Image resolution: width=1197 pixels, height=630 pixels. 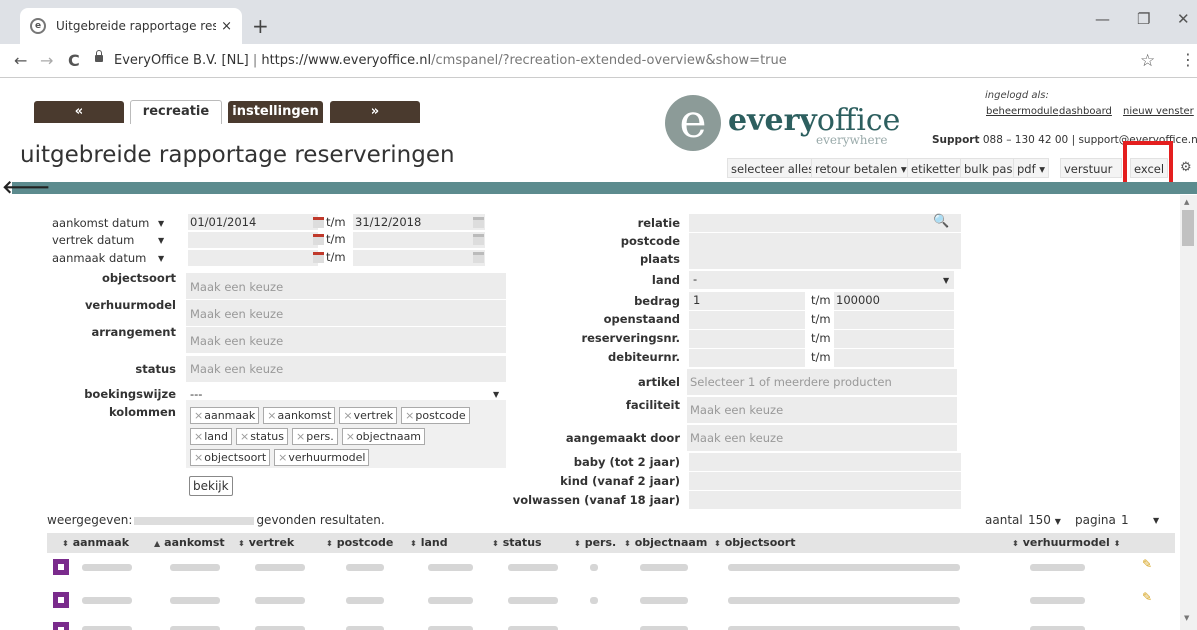 What do you see at coordinates (262, 436) in the screenshot?
I see `column-tag: ×status` at bounding box center [262, 436].